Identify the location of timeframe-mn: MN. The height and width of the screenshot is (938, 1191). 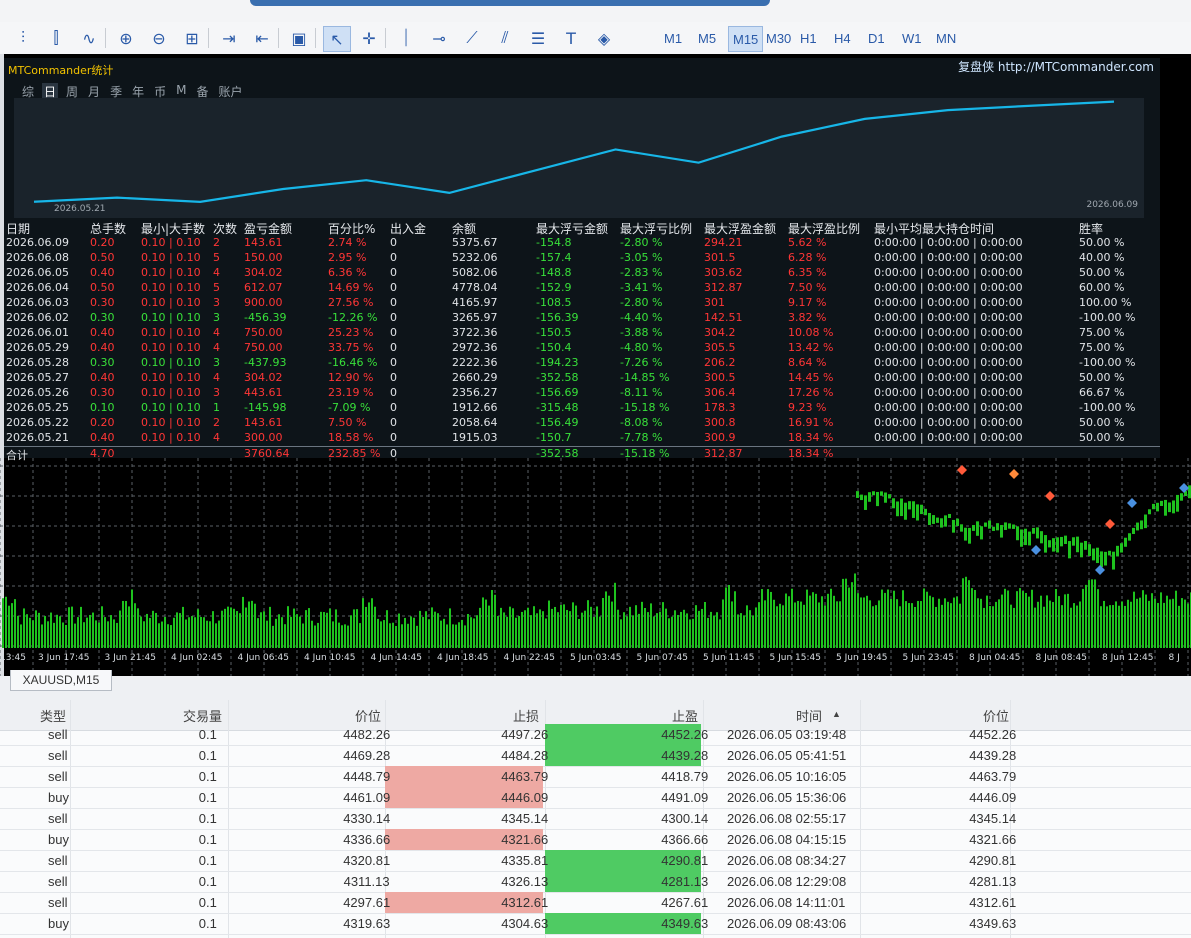
(946, 38).